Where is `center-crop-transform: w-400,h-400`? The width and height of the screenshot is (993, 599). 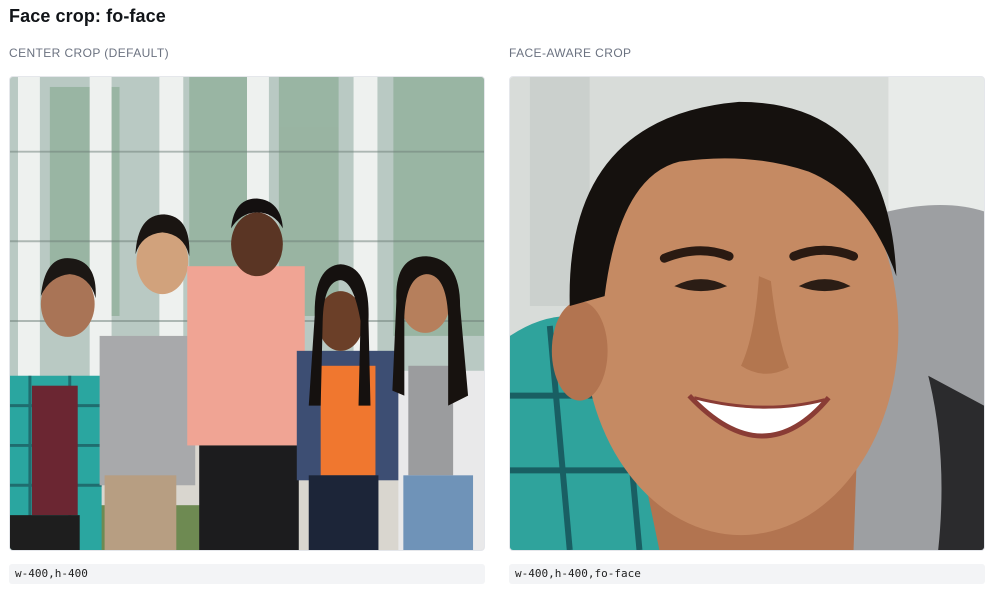
center-crop-transform: w-400,h-400 is located at coordinates (247, 574).